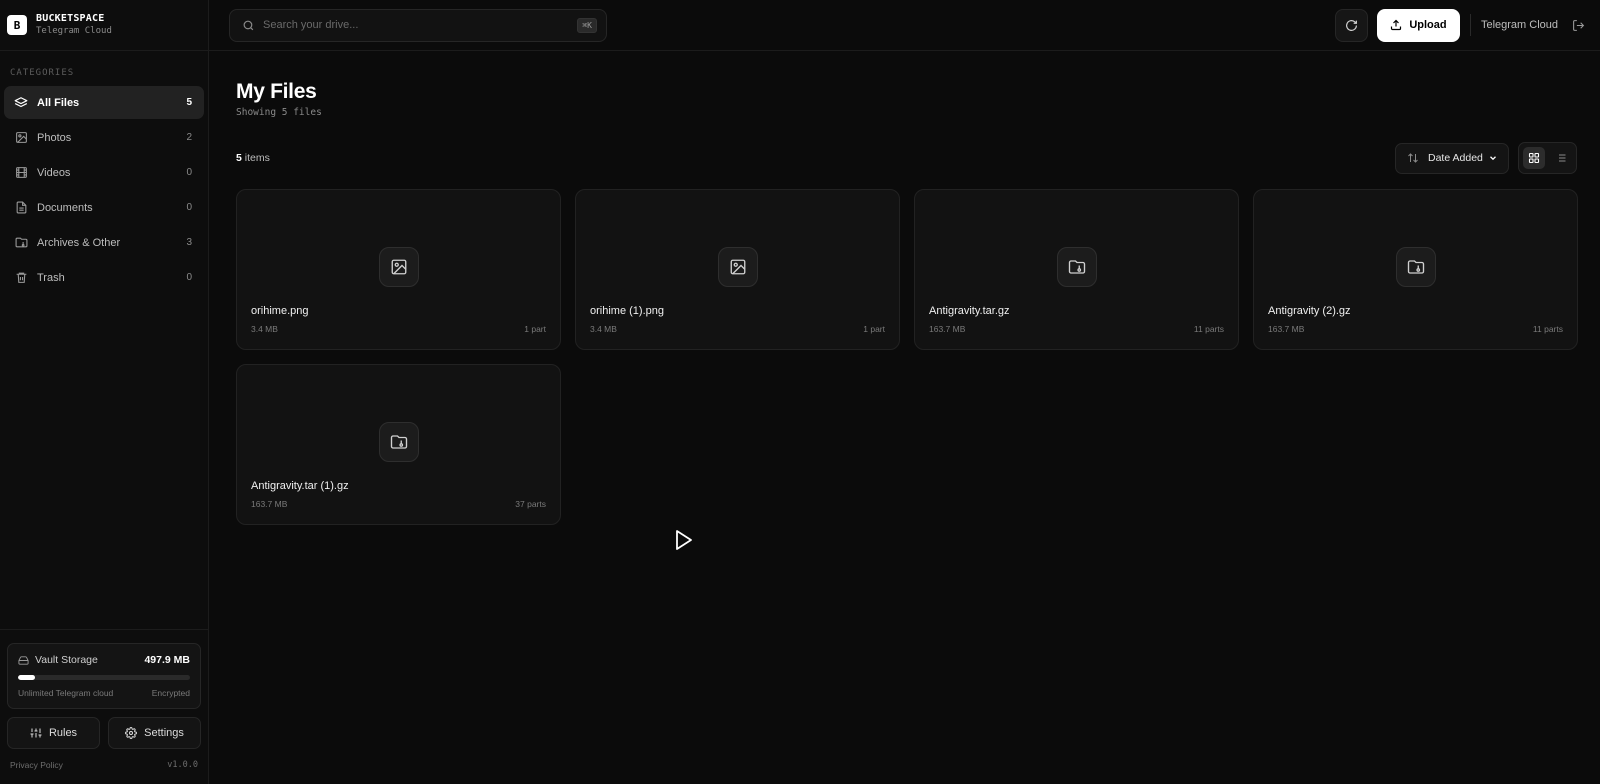 The height and width of the screenshot is (784, 1600). I want to click on list-view-button, so click(1562, 158).